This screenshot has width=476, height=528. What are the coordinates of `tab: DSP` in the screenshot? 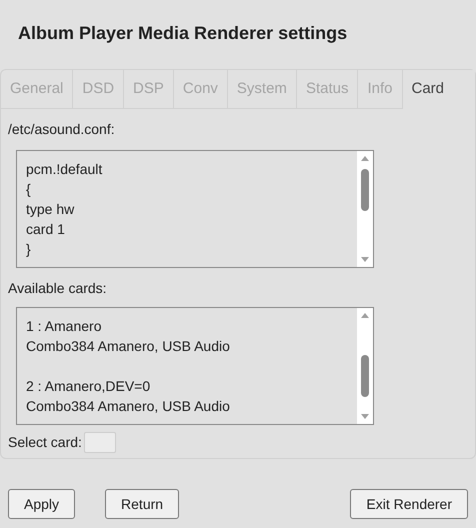 It's located at (149, 89).